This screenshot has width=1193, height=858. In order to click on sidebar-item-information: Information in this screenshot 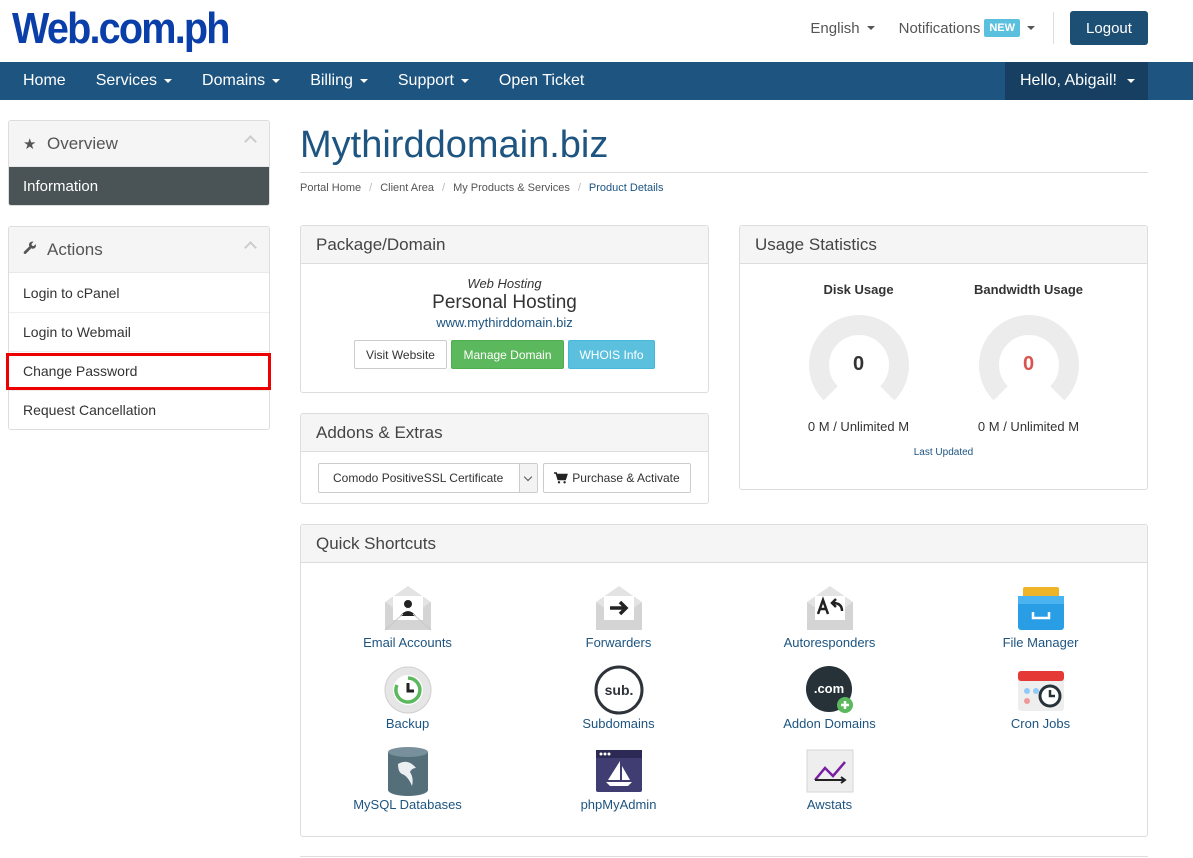, I will do `click(139, 186)`.